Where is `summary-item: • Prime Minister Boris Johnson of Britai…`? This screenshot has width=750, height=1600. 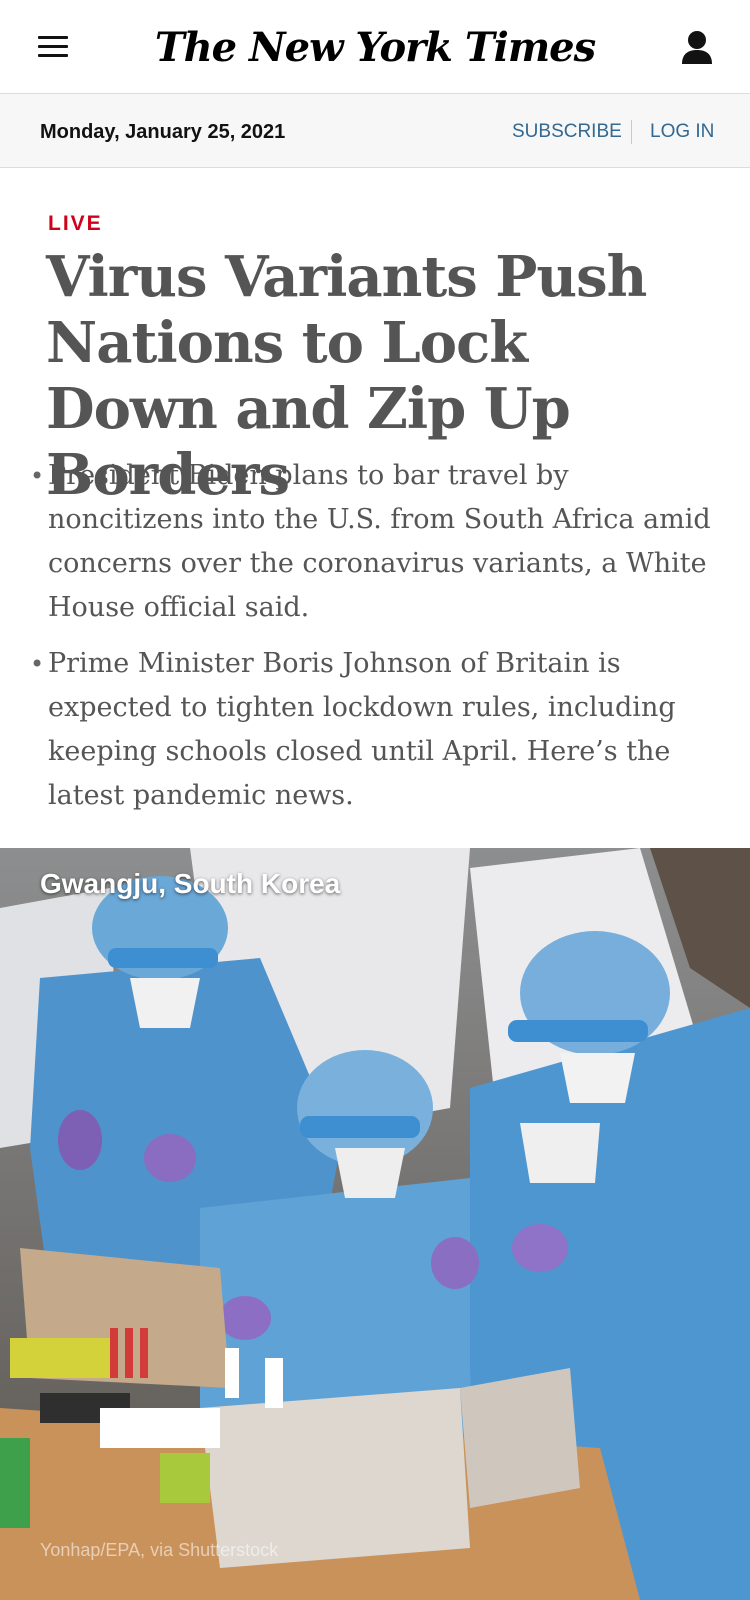
summary-item: • Prime Minister Boris Johnson of Britai… is located at coordinates (375, 730).